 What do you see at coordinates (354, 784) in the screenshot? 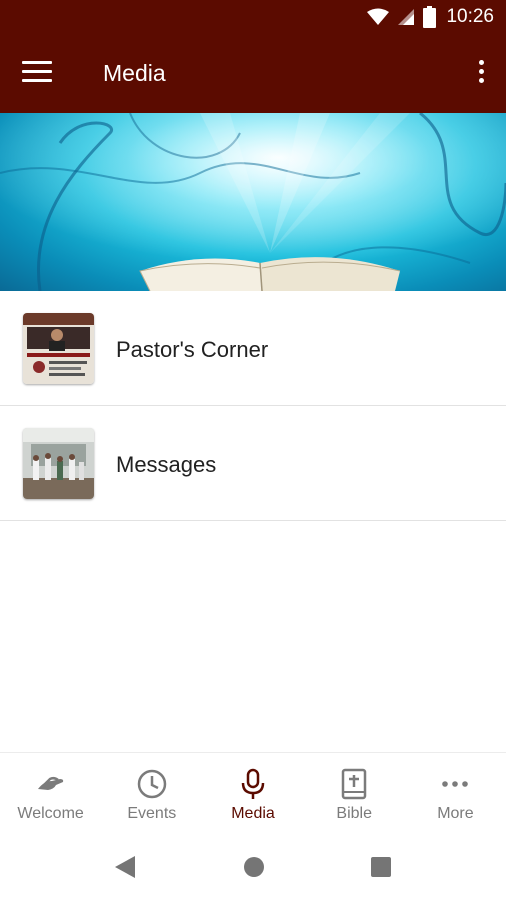
I see `bible-icon` at bounding box center [354, 784].